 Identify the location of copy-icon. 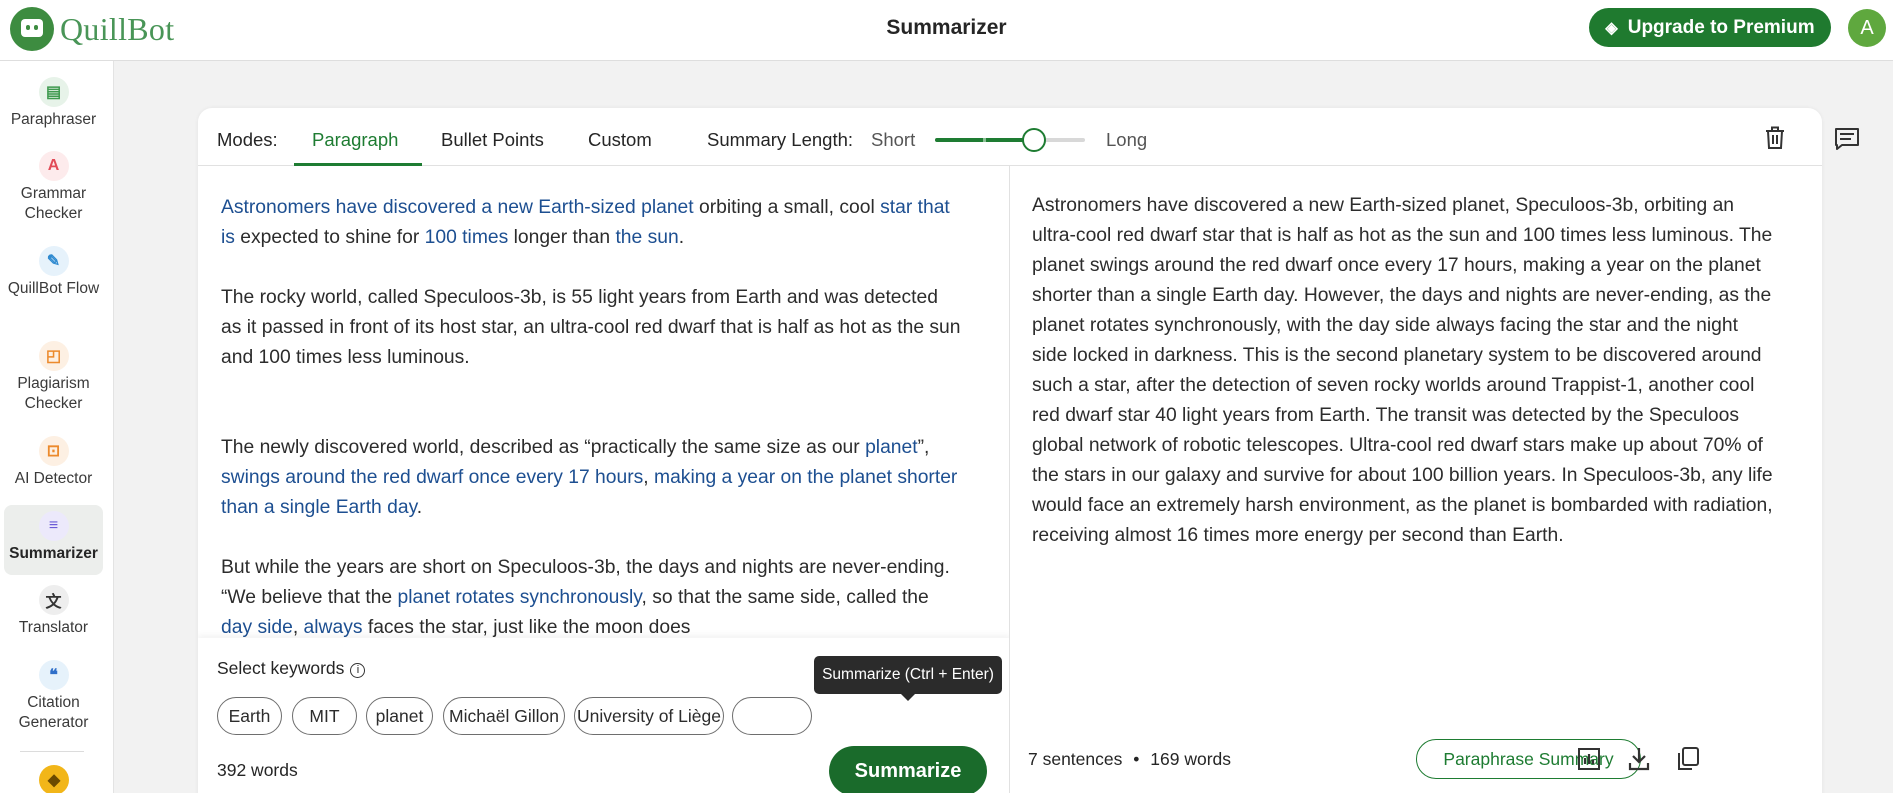
(1688, 759).